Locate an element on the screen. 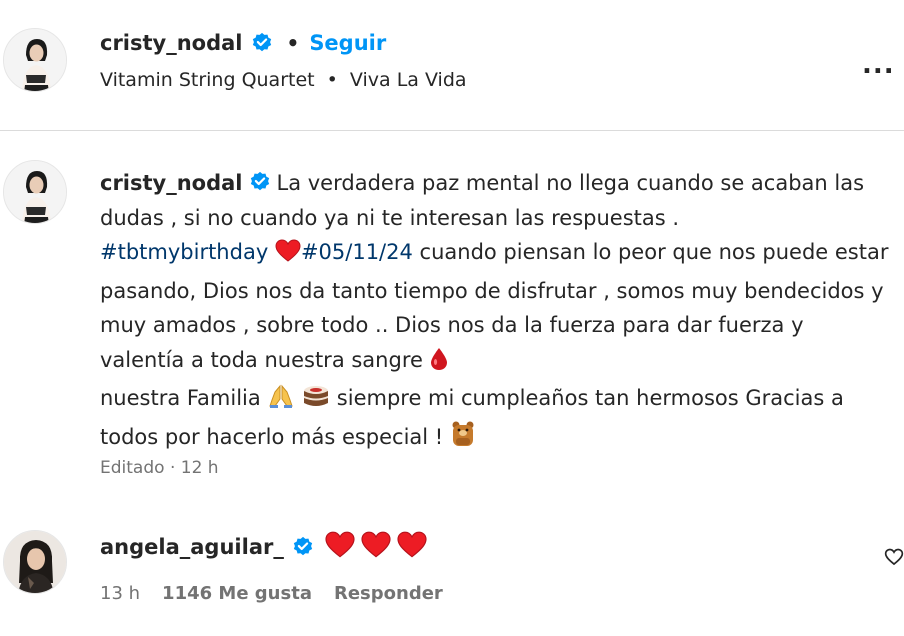 This screenshot has height=636, width=904. caption-timestamp: 12 h is located at coordinates (199, 468).